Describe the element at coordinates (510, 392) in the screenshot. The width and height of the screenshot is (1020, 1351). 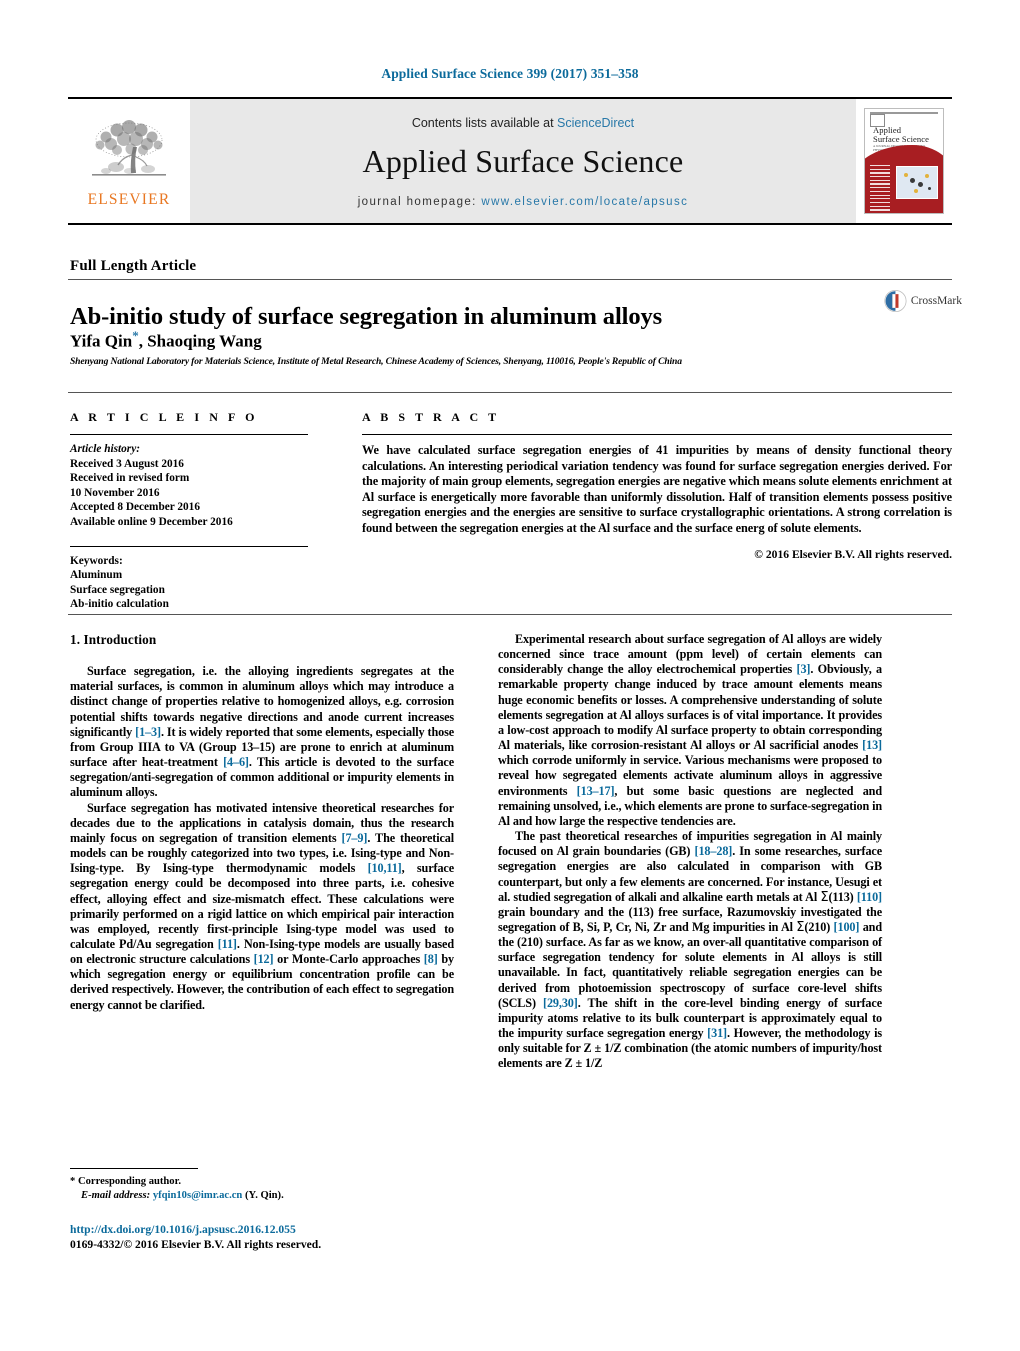
I see `divider-band-top` at that location.